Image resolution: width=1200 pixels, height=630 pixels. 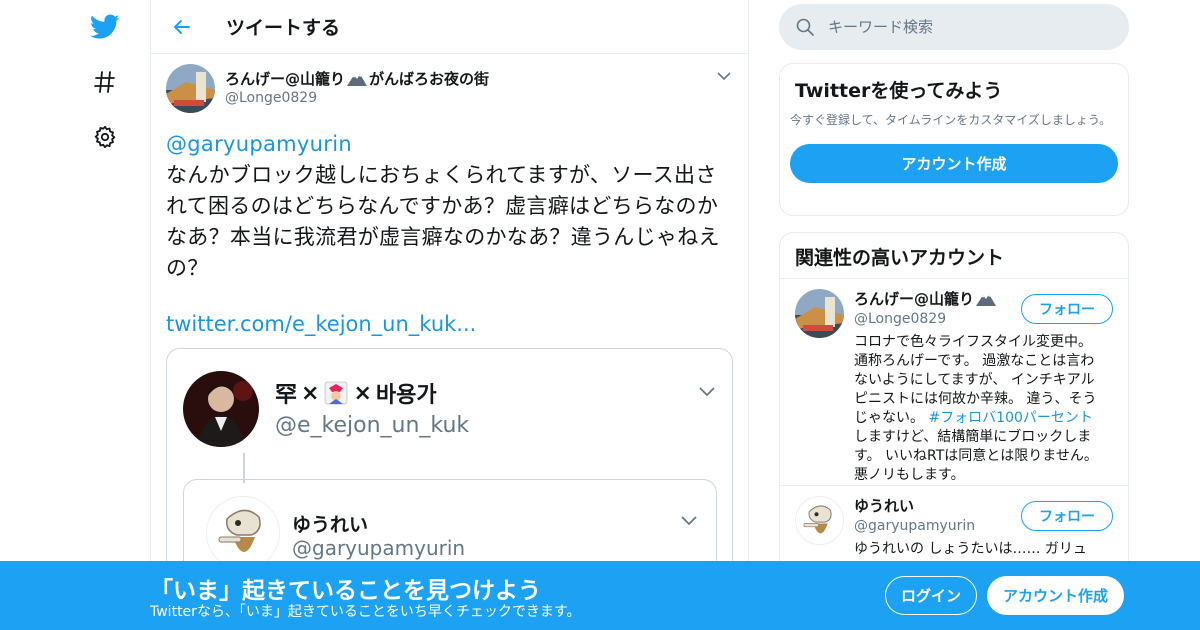 What do you see at coordinates (954, 256) in the screenshot?
I see `related-accounts-title: 関連性の高いアカウント` at bounding box center [954, 256].